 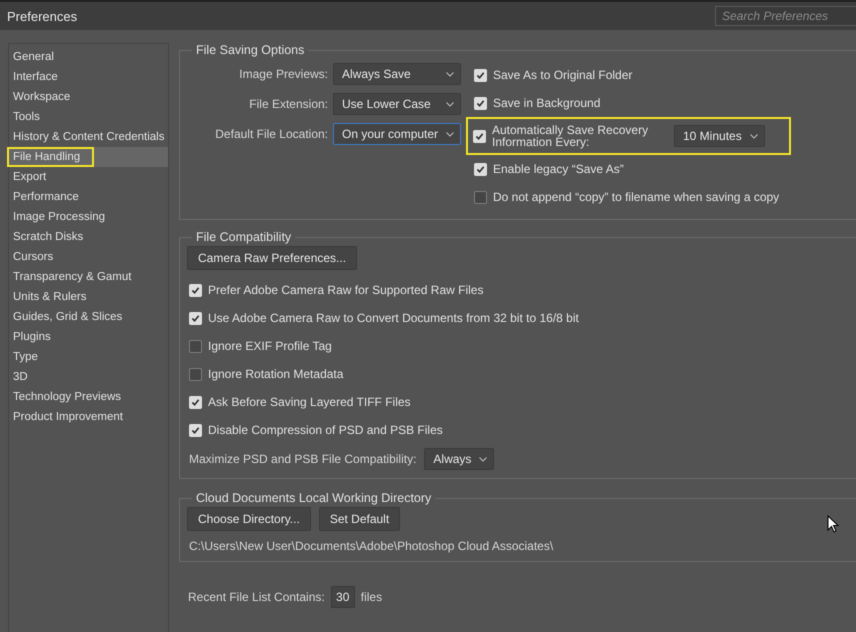 What do you see at coordinates (359, 519) in the screenshot?
I see `directory-button: Set Default` at bounding box center [359, 519].